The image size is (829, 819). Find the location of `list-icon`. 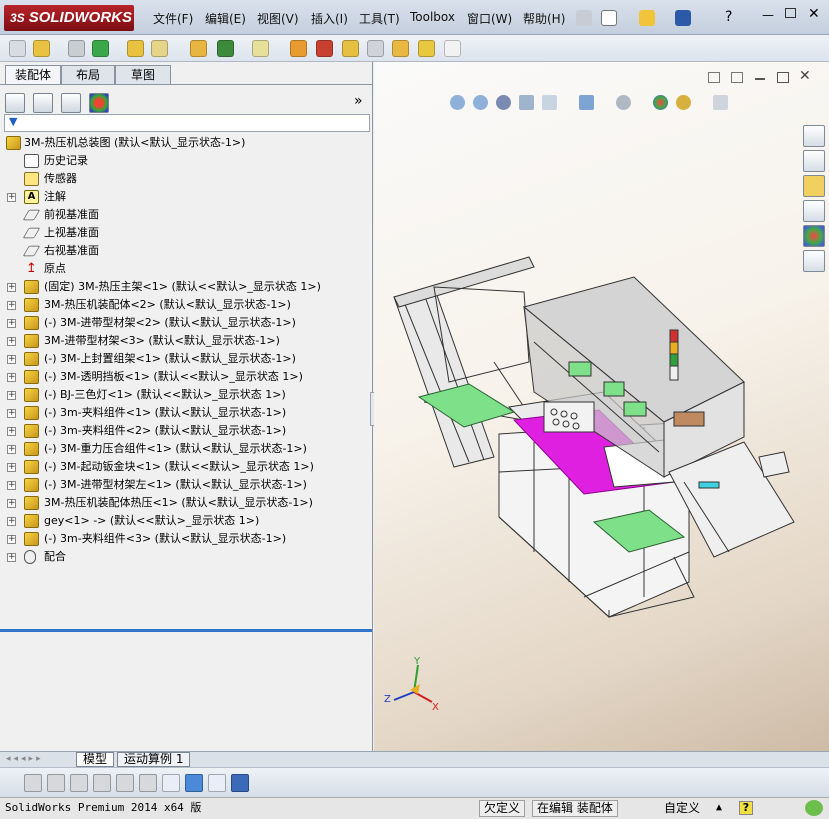

list-icon is located at coordinates (102, 783).